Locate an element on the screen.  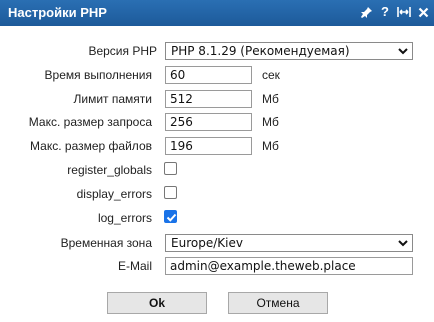
close-icon is located at coordinates (423, 12).